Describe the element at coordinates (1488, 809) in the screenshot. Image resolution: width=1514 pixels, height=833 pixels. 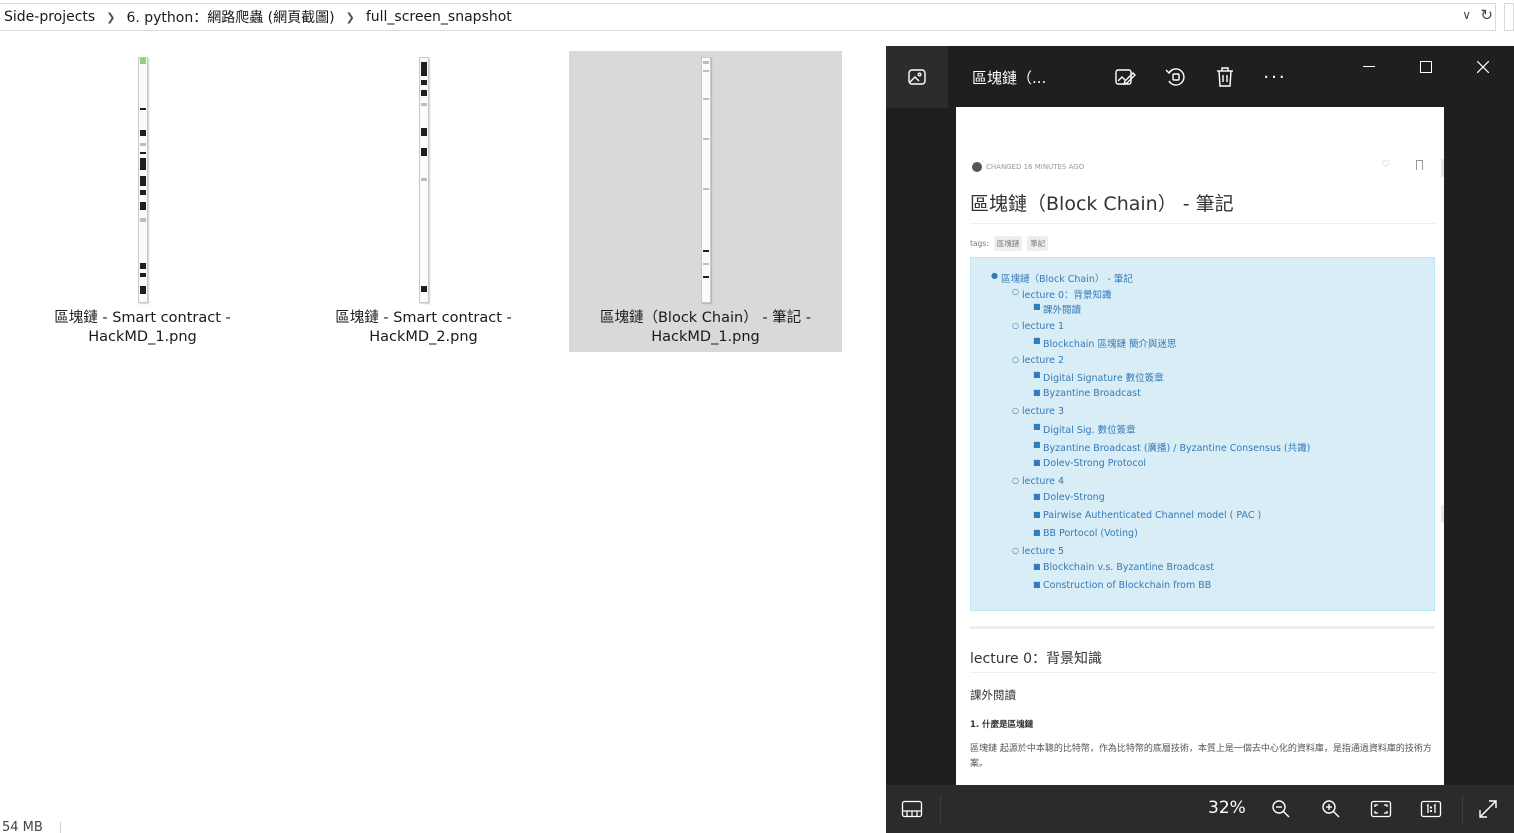
I see `full-screen-button` at that location.